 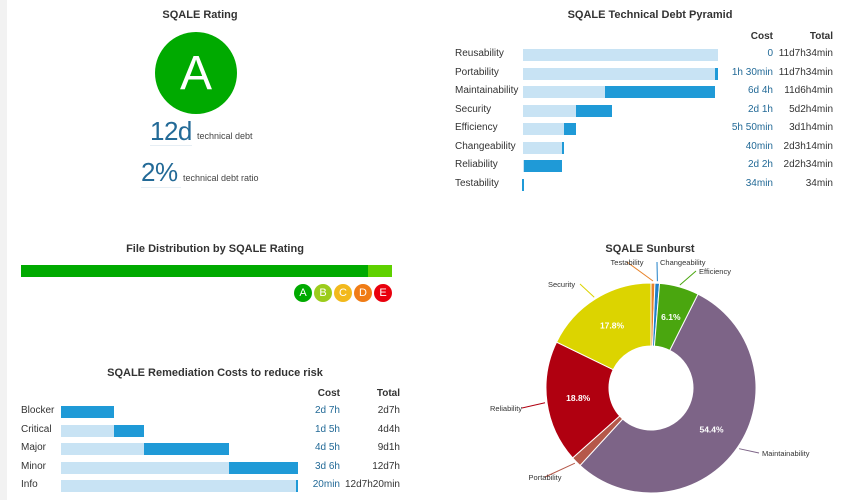 I want to click on remediation-bar-background, so click(x=179, y=486).